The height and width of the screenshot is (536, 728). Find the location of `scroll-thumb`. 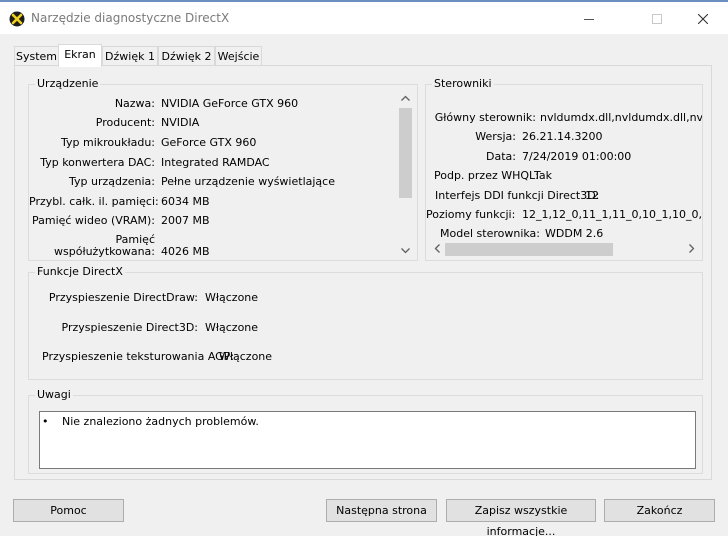

scroll-thumb is located at coordinates (405, 153).